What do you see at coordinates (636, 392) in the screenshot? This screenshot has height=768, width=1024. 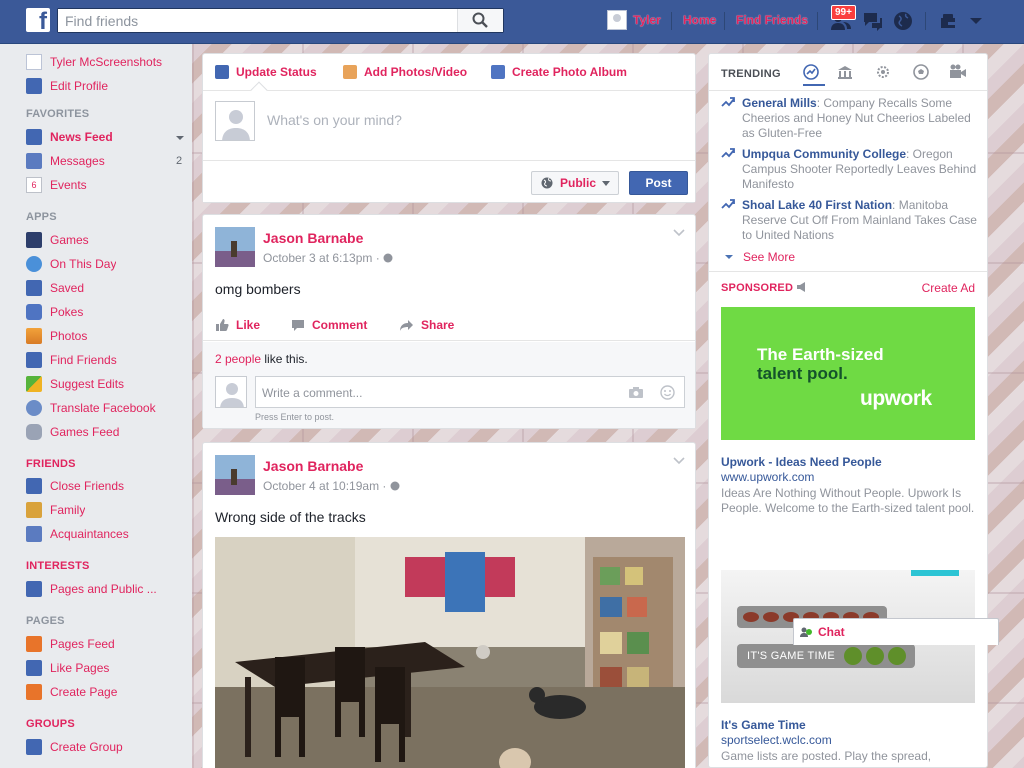 I see `camera-icon` at bounding box center [636, 392].